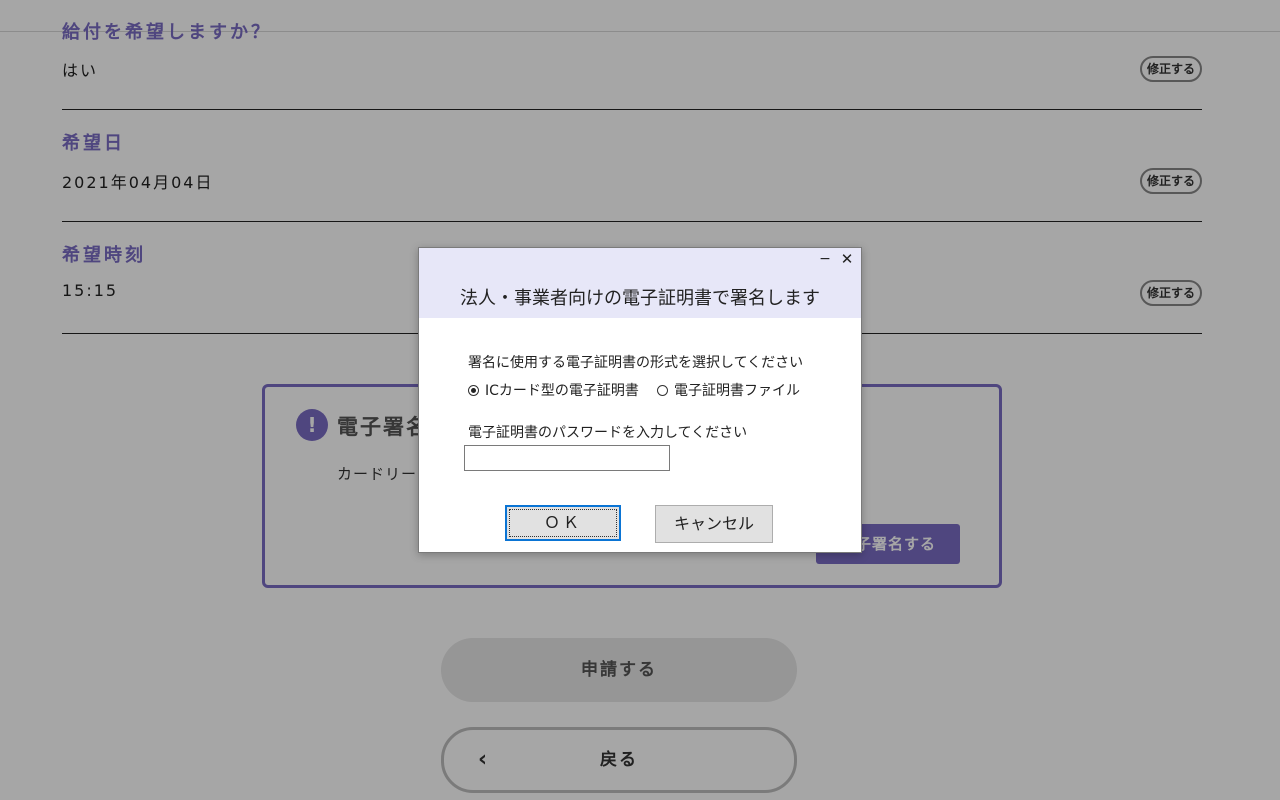 Image resolution: width=1280 pixels, height=800 pixels. I want to click on radio-label: ICカード型の電子証明書, so click(562, 391).